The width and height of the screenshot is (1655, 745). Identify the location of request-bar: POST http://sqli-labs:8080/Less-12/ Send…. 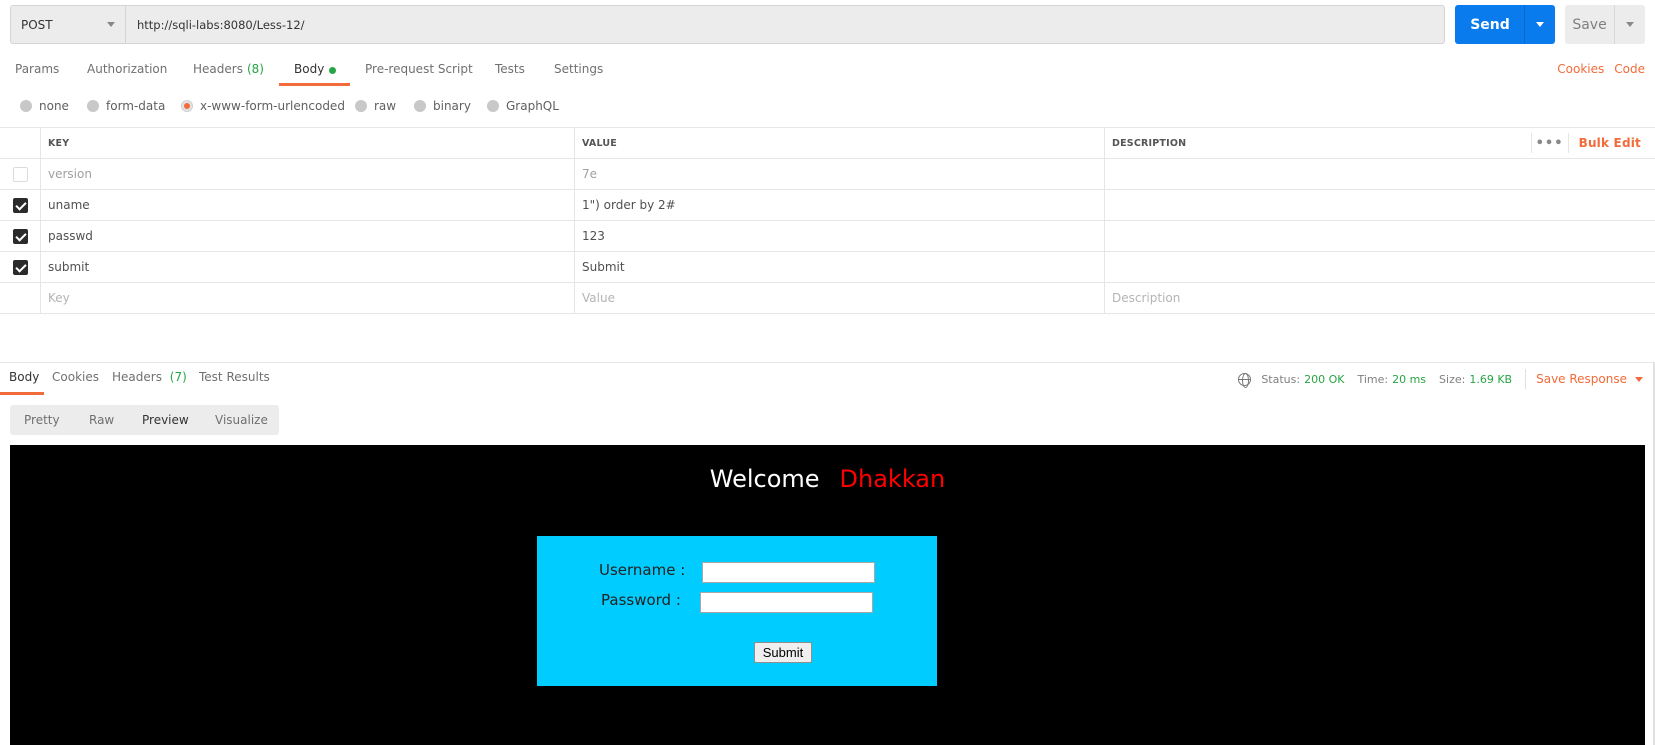
(827, 24).